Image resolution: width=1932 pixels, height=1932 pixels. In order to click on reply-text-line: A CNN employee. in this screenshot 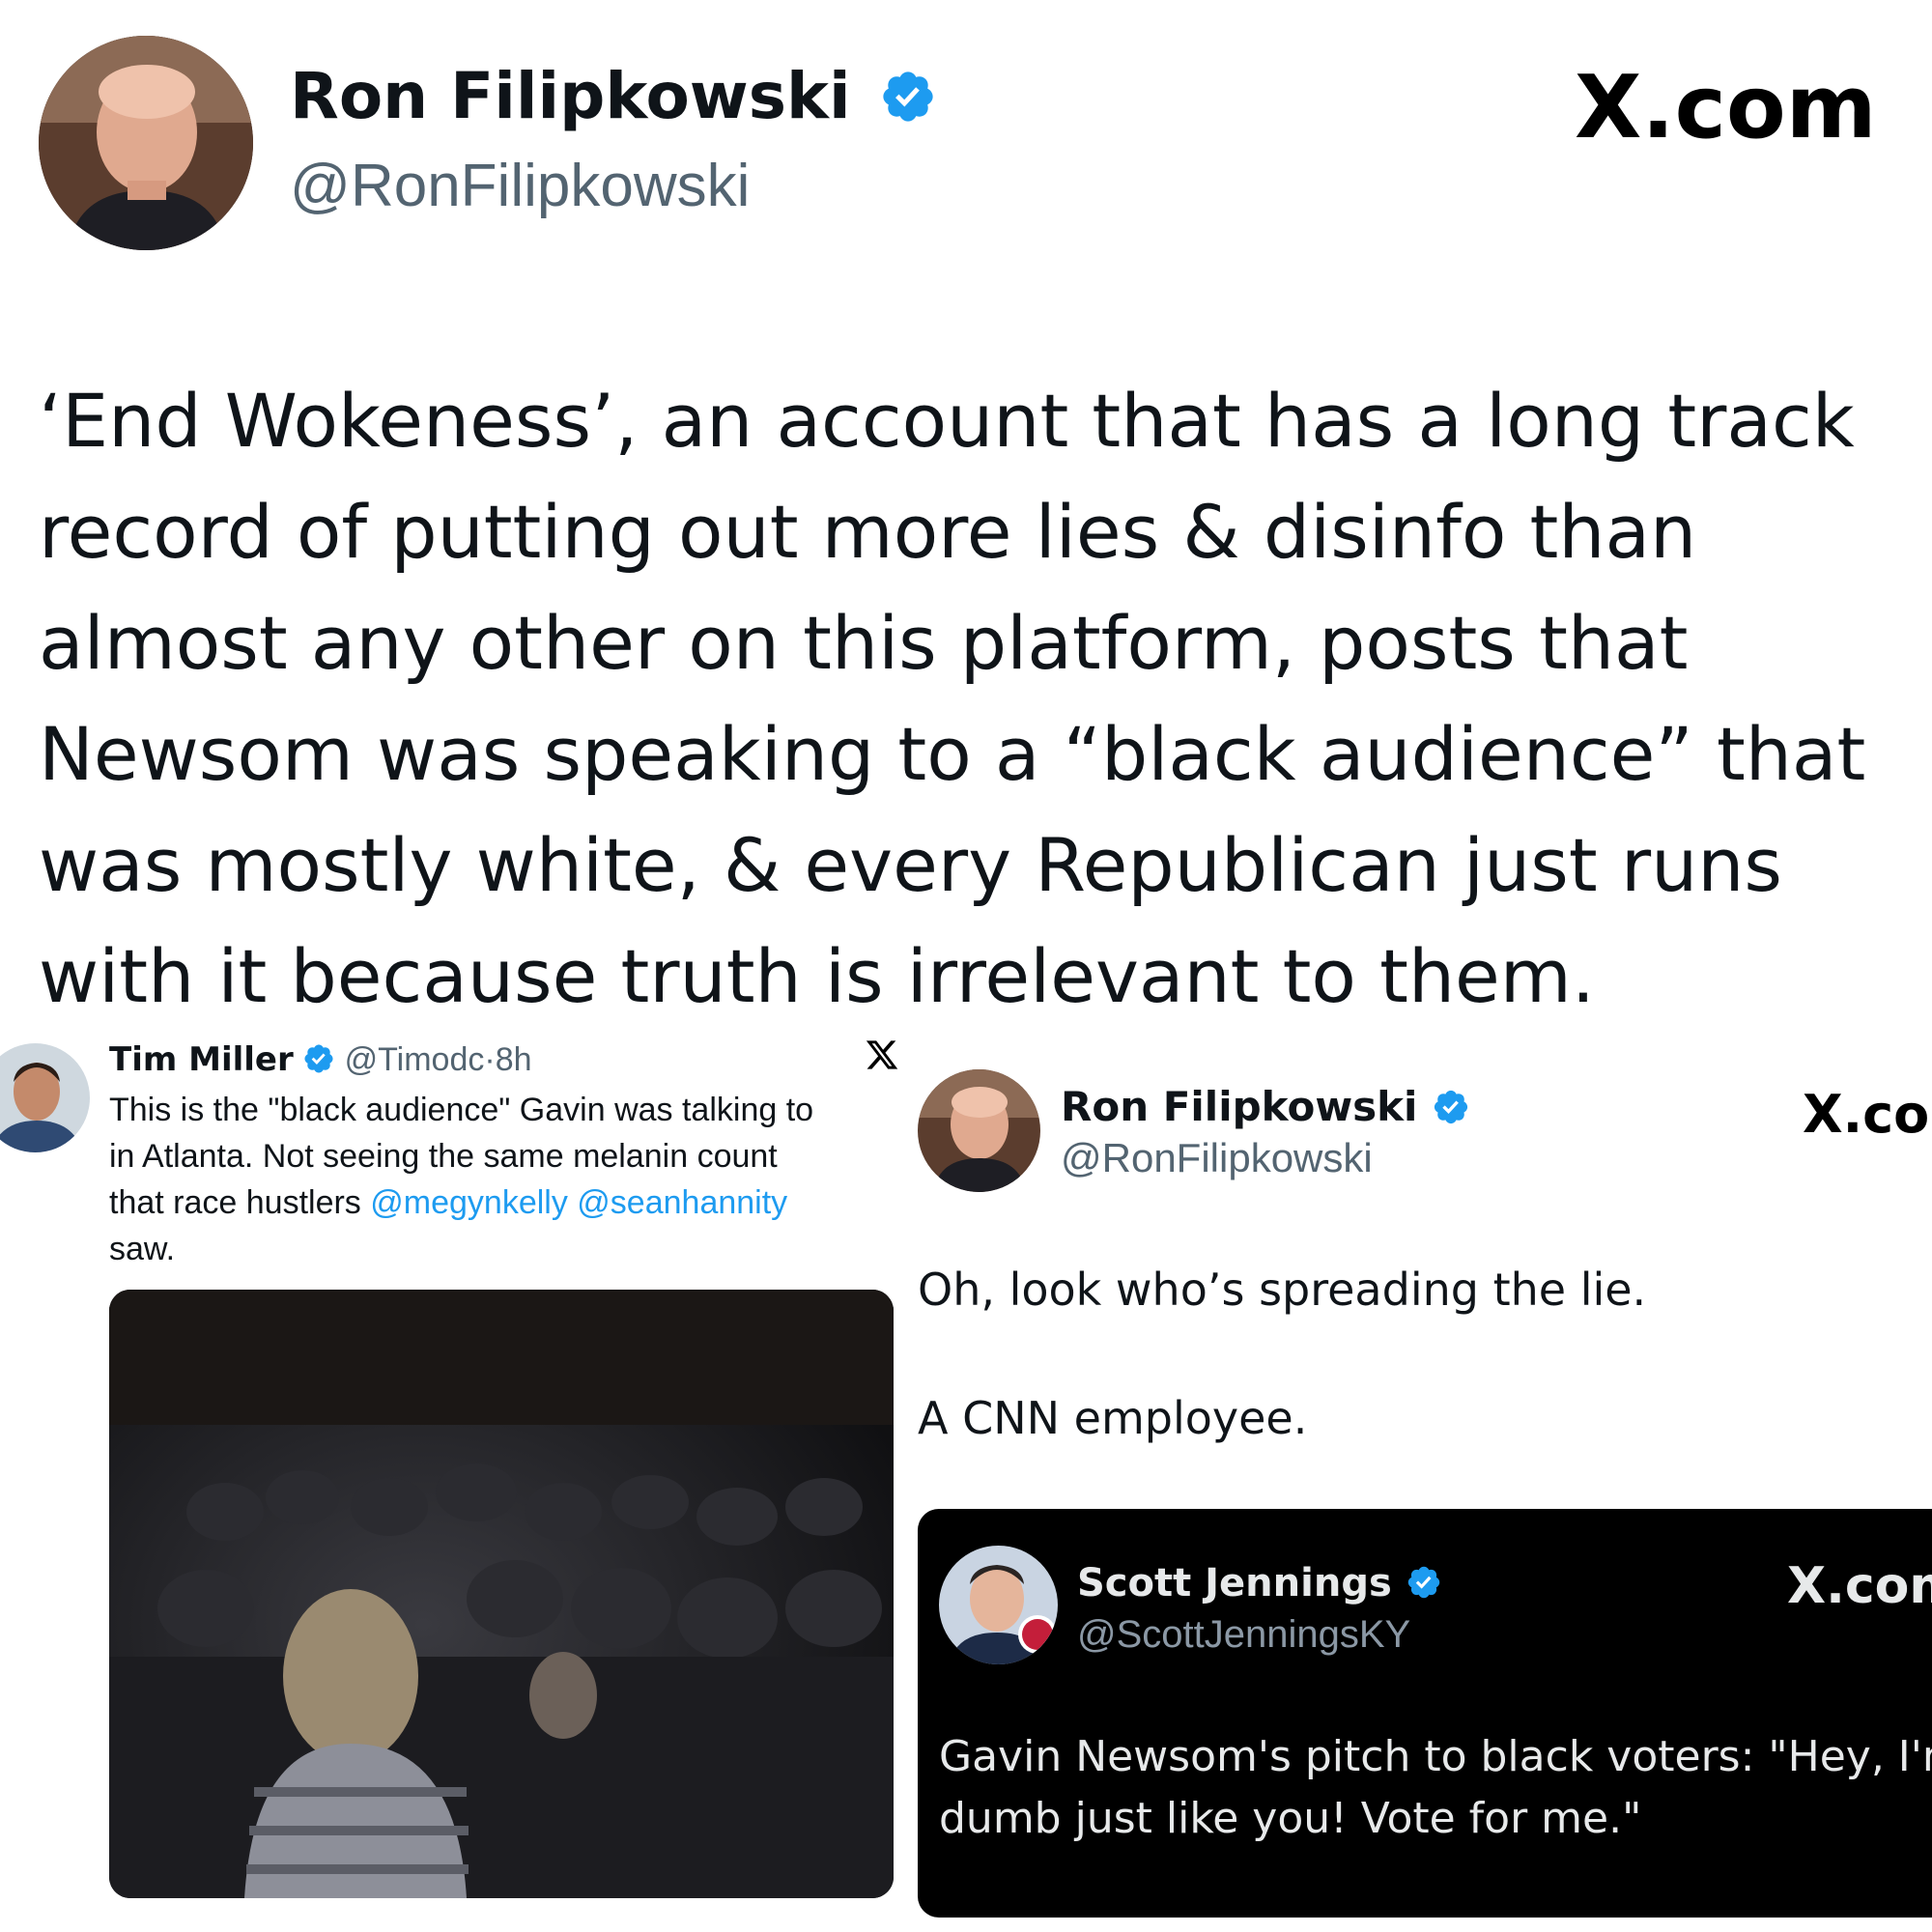, I will do `click(1113, 1418)`.